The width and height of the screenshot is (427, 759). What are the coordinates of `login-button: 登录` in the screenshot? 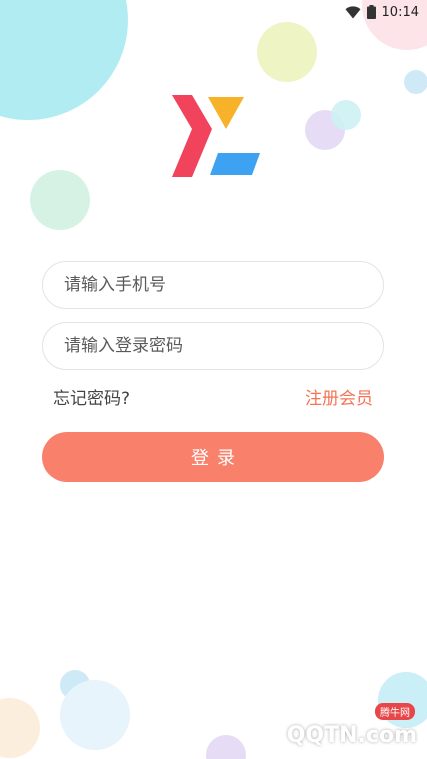 It's located at (213, 457).